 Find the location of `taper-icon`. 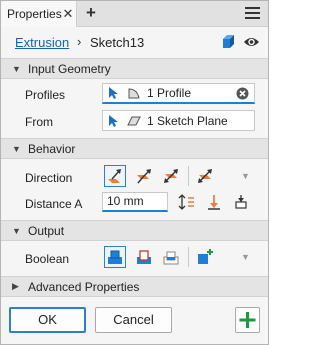

taper-icon is located at coordinates (241, 202).